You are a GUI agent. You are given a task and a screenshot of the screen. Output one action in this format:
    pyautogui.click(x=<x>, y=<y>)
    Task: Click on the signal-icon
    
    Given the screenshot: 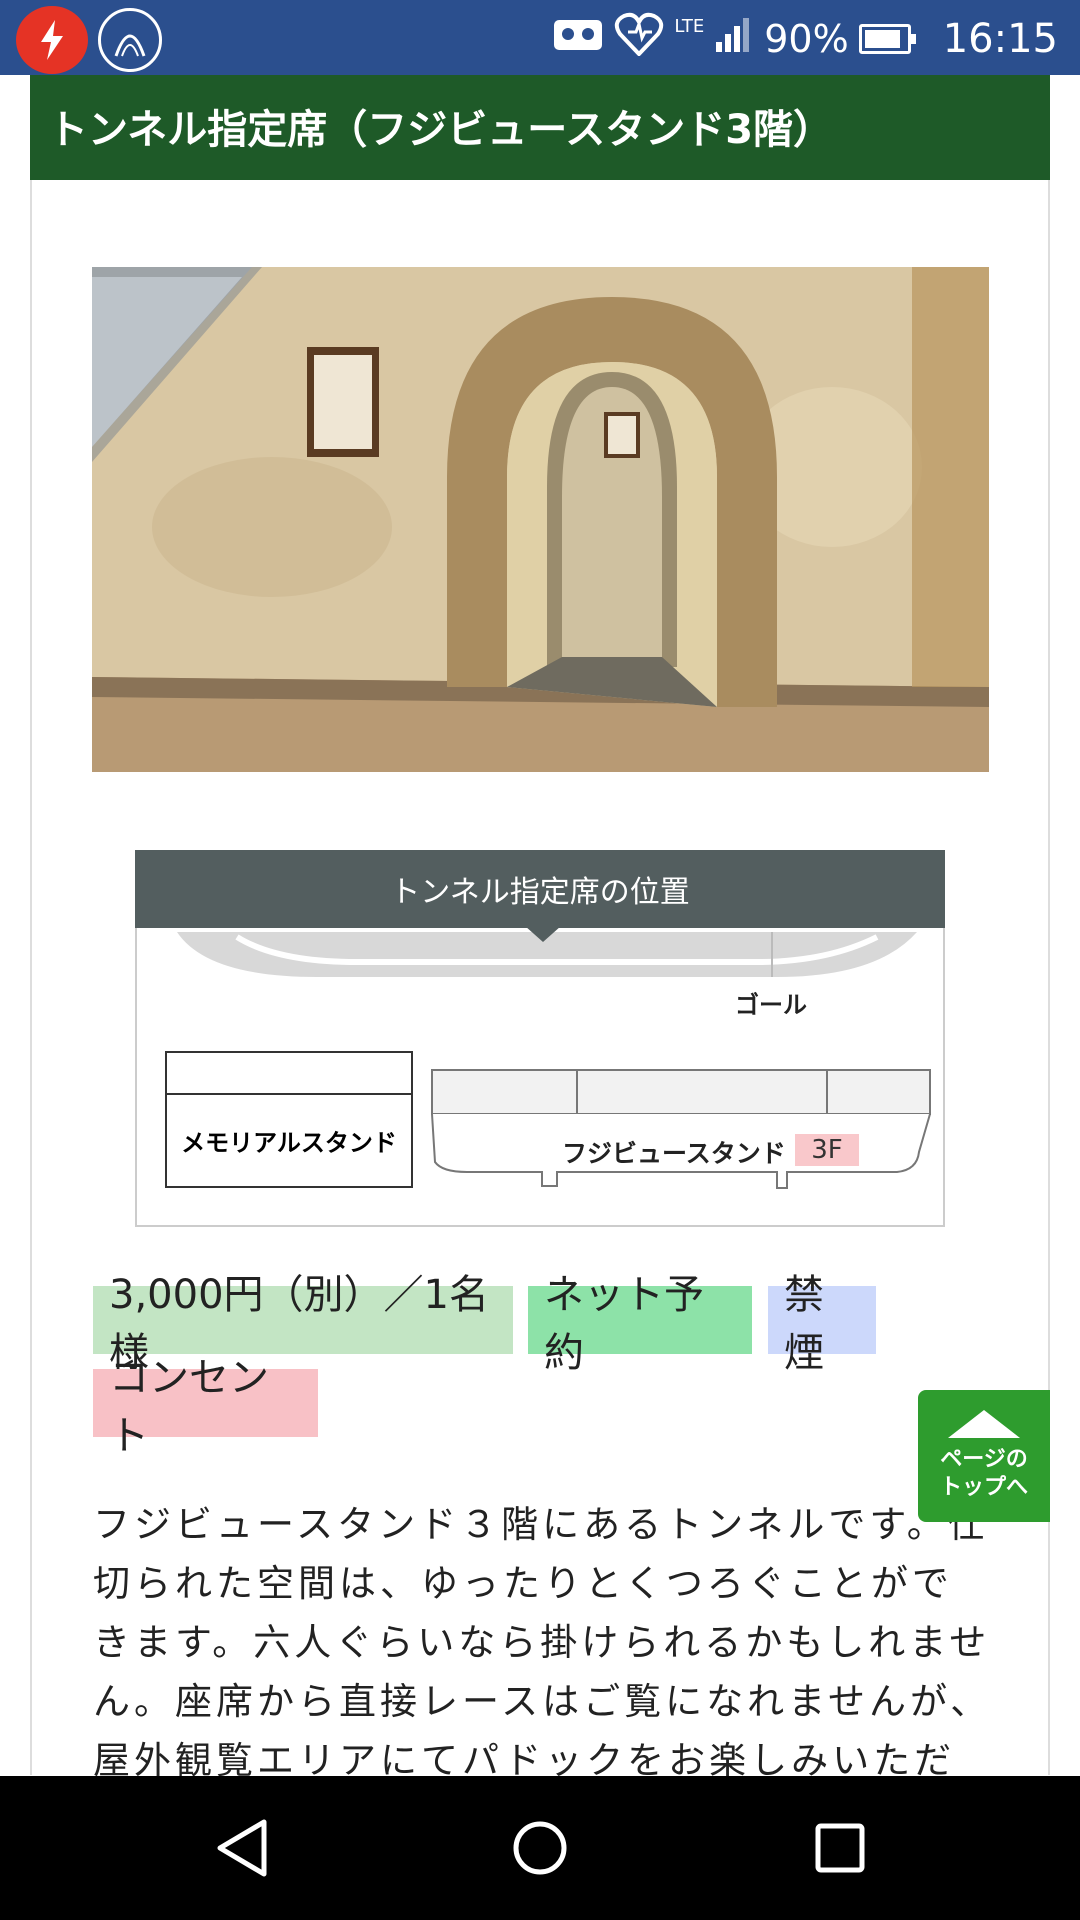 What is the action you would take?
    pyautogui.click(x=734, y=38)
    